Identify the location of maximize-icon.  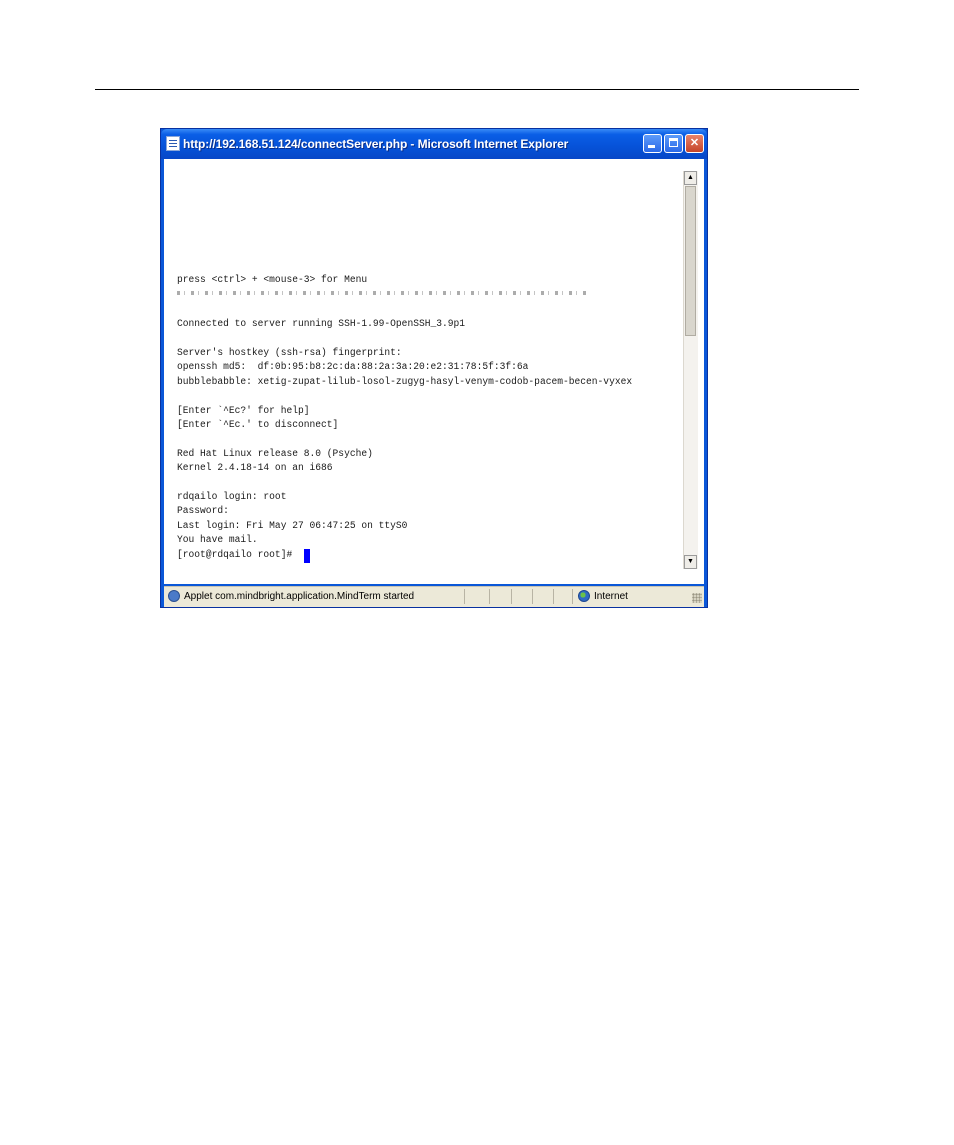
(673, 142).